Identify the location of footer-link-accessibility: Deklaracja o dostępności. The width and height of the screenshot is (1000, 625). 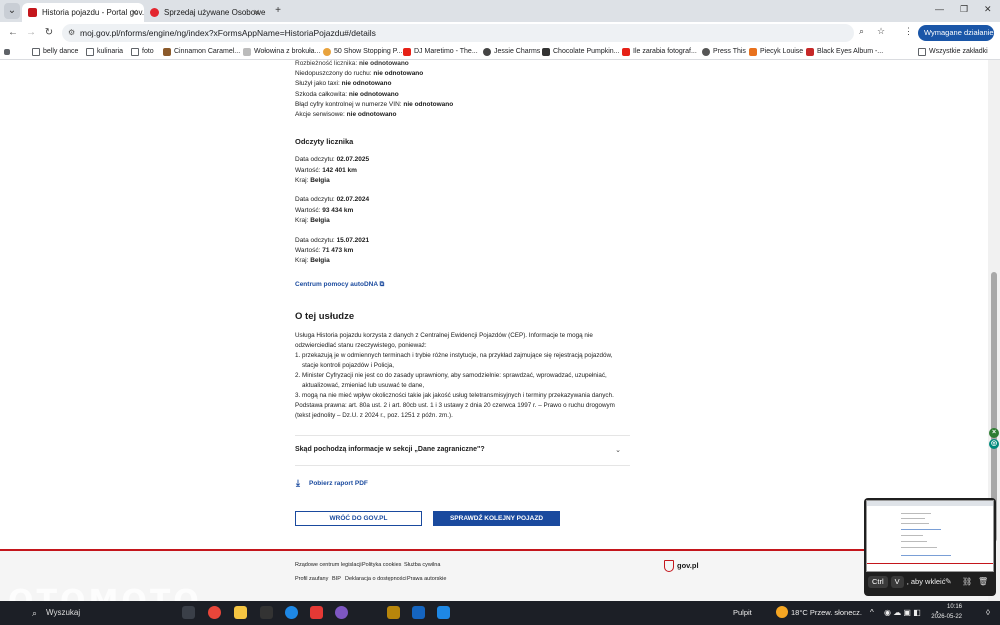
(375, 579).